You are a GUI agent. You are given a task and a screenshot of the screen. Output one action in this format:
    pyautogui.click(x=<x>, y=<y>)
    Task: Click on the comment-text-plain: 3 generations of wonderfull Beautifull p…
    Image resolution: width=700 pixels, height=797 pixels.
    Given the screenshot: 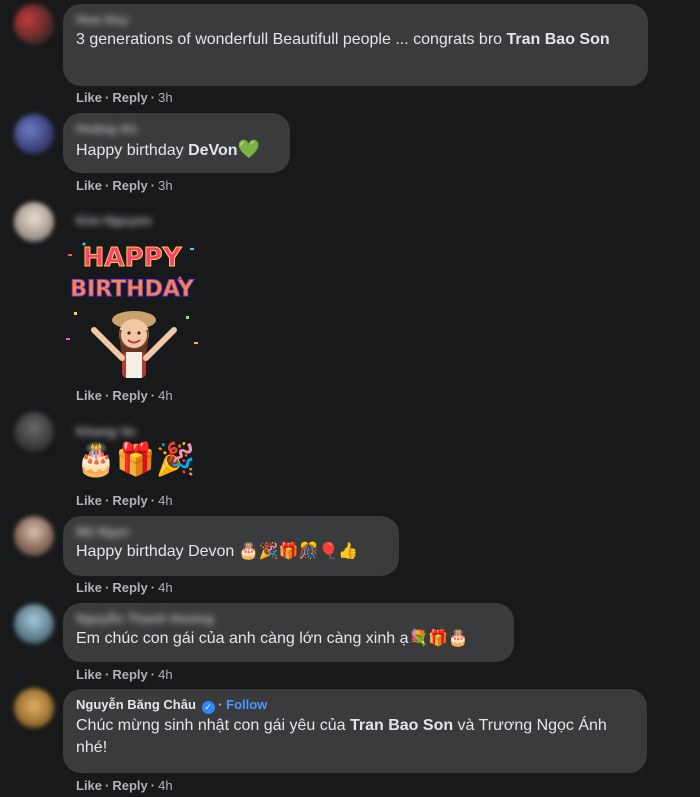 What is the action you would take?
    pyautogui.click(x=291, y=39)
    